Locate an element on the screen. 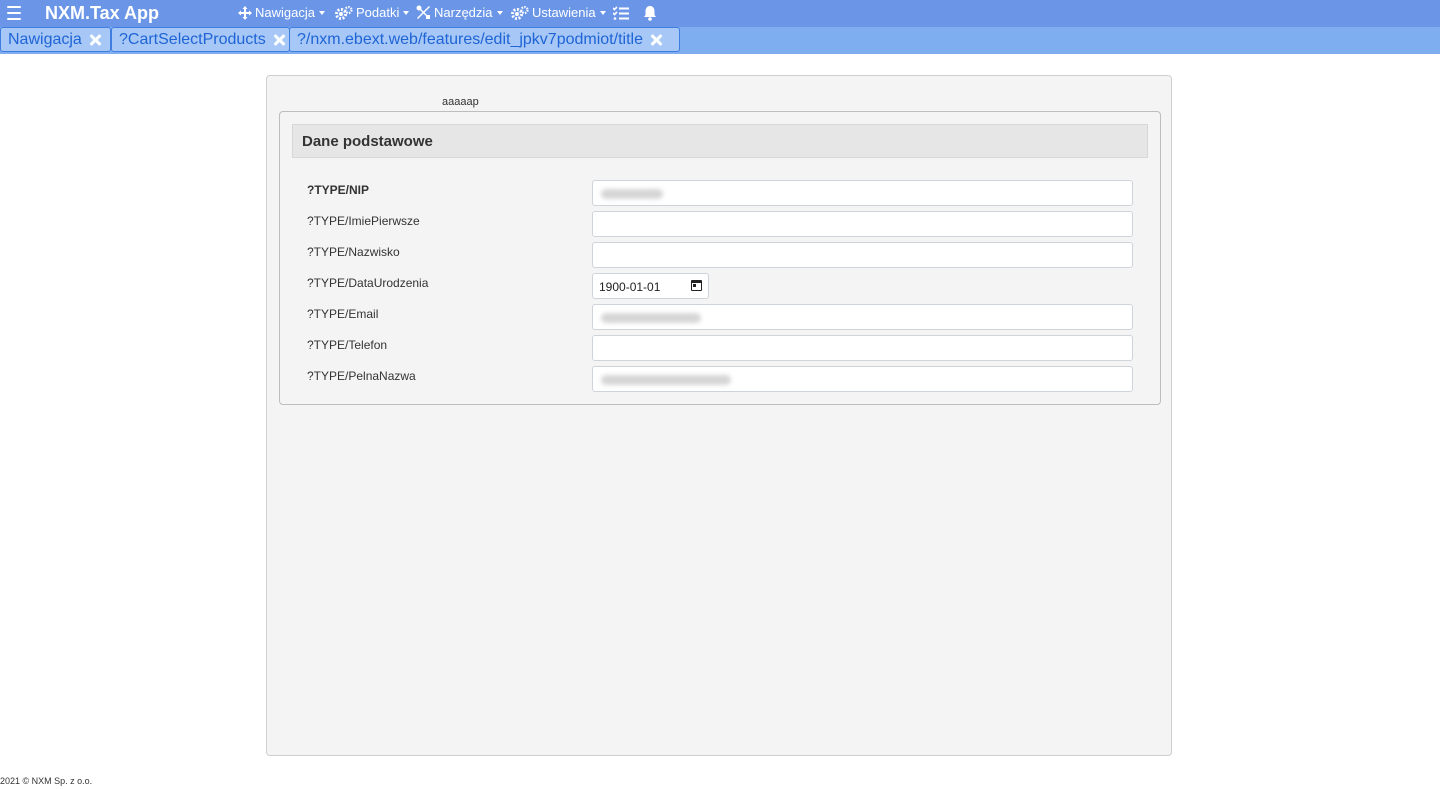 The width and height of the screenshot is (1440, 789). menu-narzedzia: Narzędzia is located at coordinates (459, 12).